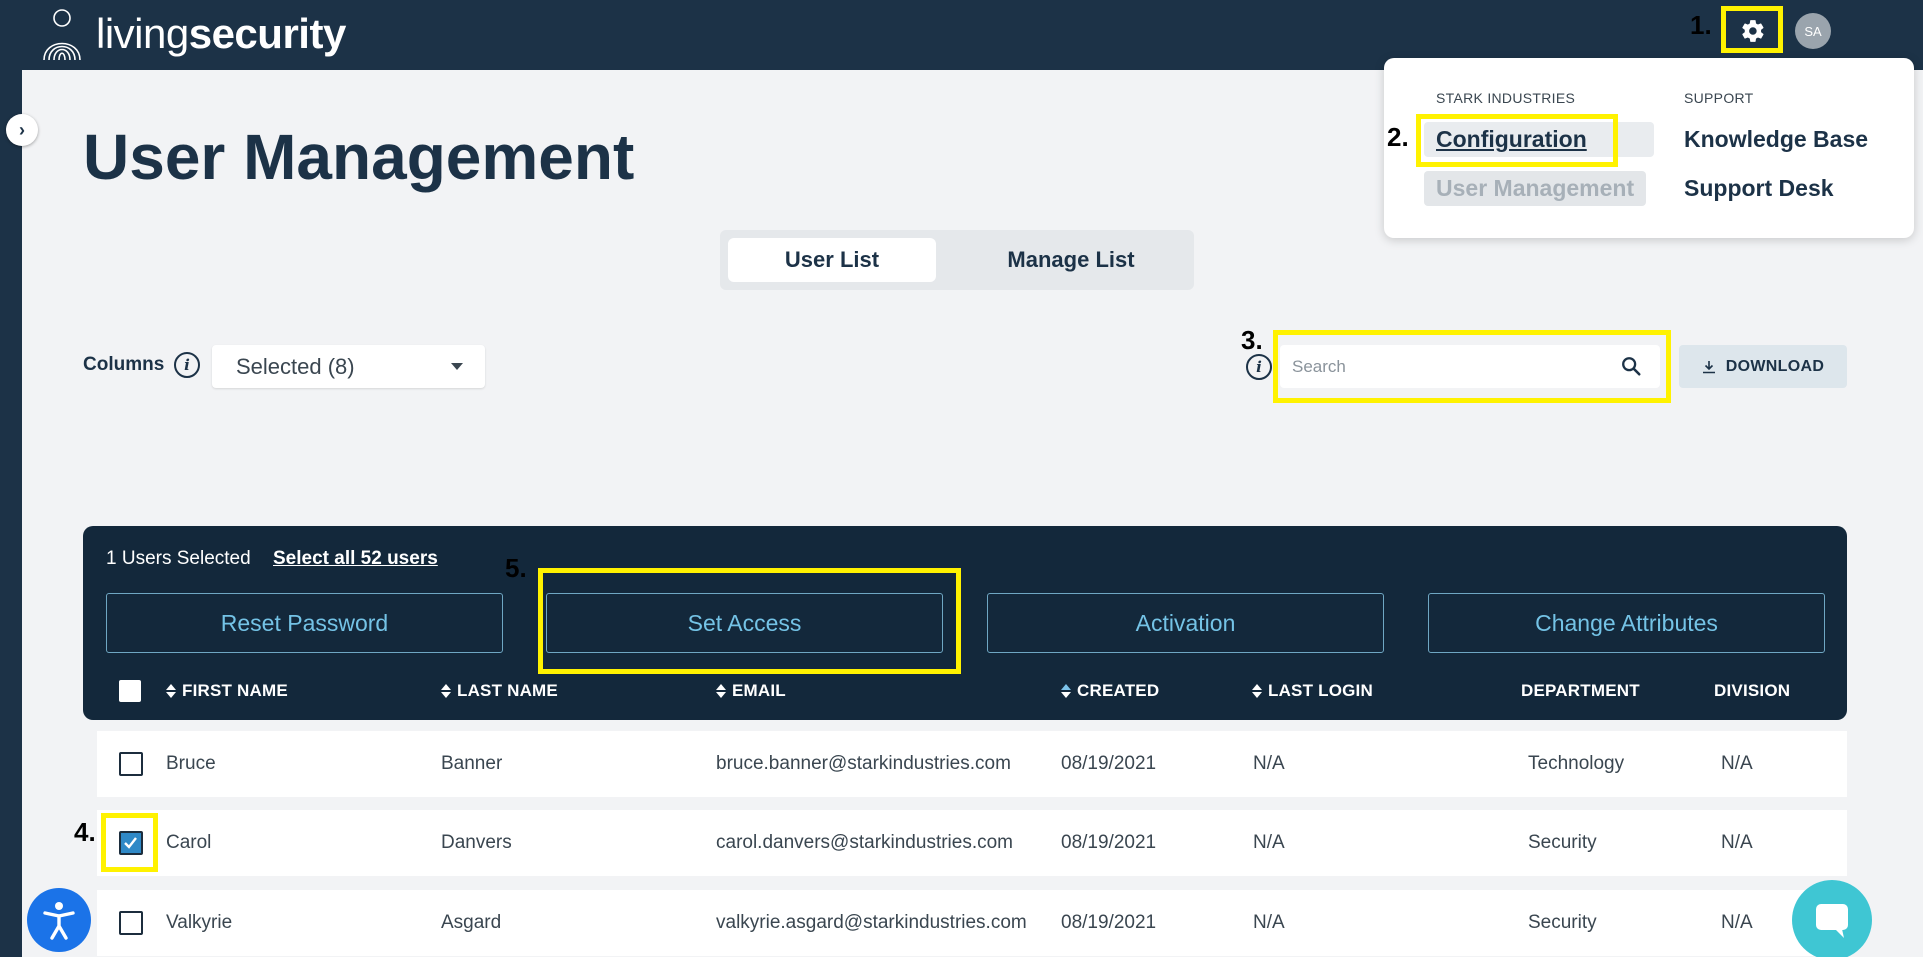  I want to click on annotation-step-5: 5., so click(516, 568).